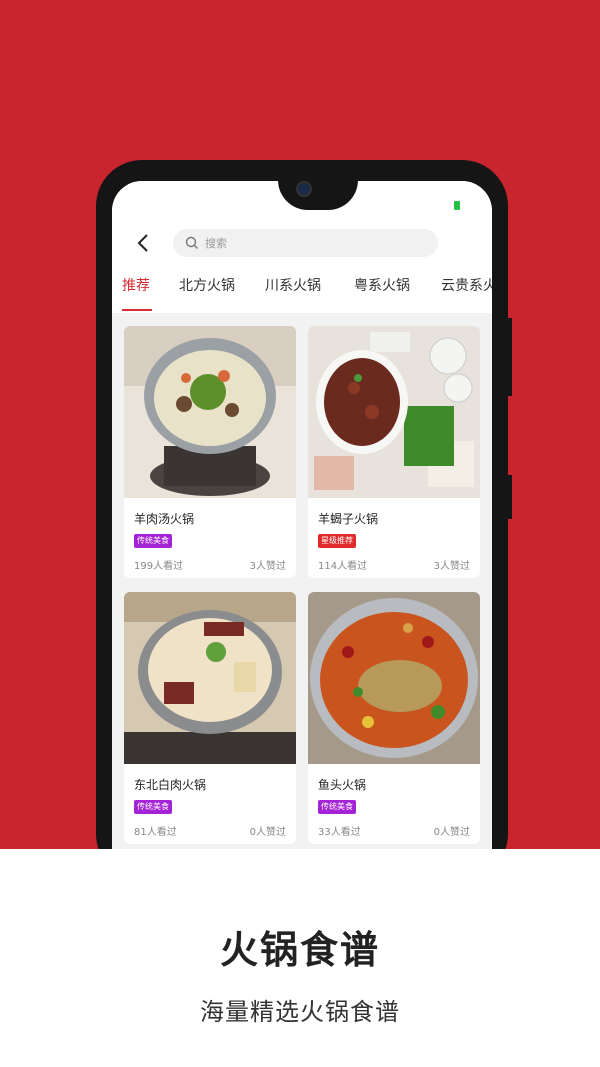 The height and width of the screenshot is (1067, 600). What do you see at coordinates (343, 566) in the screenshot?
I see `view-count: 114人看过` at bounding box center [343, 566].